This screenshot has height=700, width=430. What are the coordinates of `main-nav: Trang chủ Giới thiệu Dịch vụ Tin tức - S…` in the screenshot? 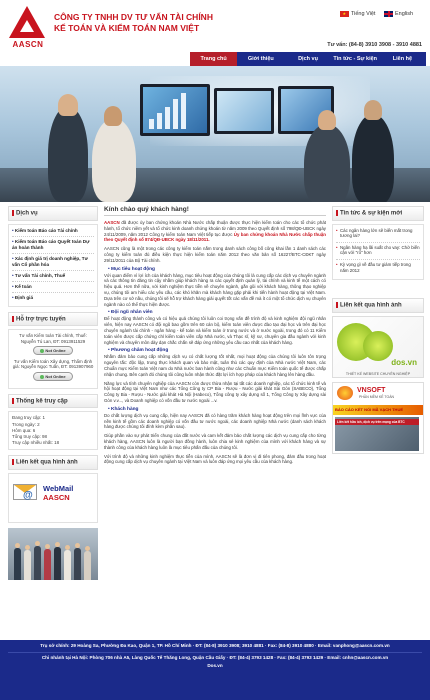 It's located at (308, 59).